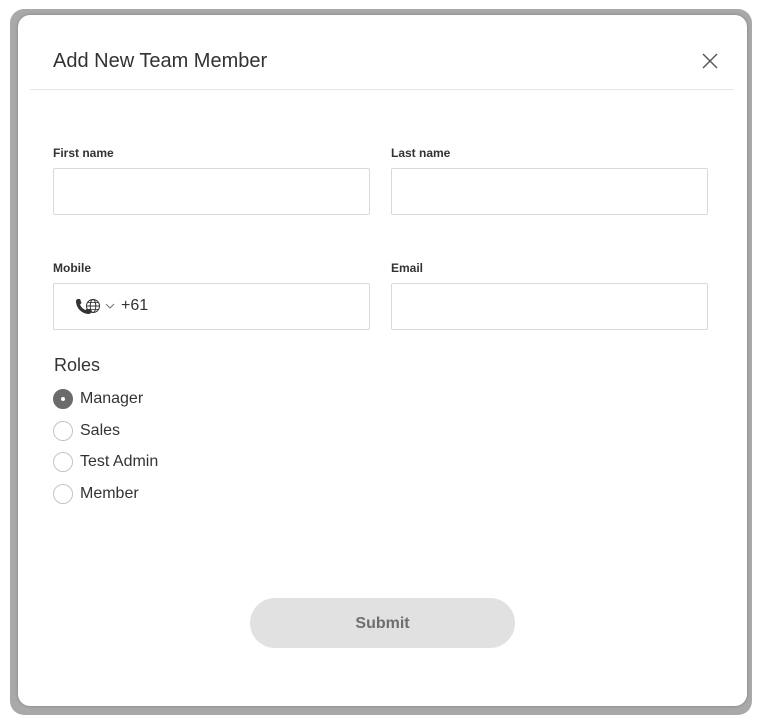 This screenshot has width=764, height=722. What do you see at coordinates (135, 305) in the screenshot?
I see `country-code: +61` at bounding box center [135, 305].